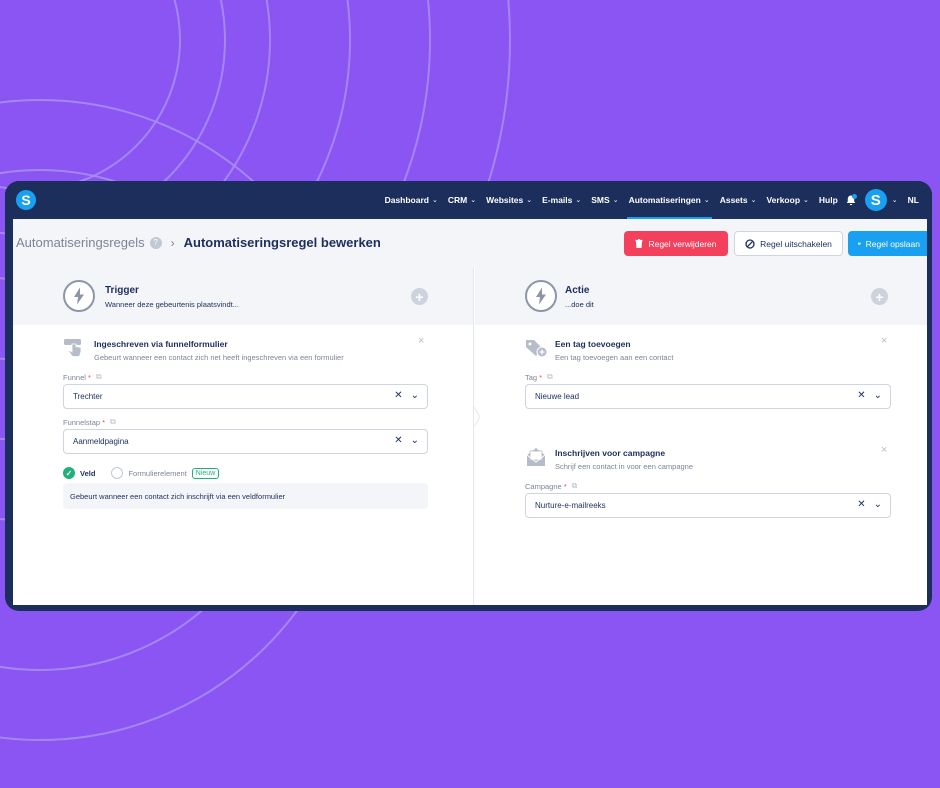  What do you see at coordinates (101, 441) in the screenshot?
I see `select-value: Aanmeldpagina` at bounding box center [101, 441].